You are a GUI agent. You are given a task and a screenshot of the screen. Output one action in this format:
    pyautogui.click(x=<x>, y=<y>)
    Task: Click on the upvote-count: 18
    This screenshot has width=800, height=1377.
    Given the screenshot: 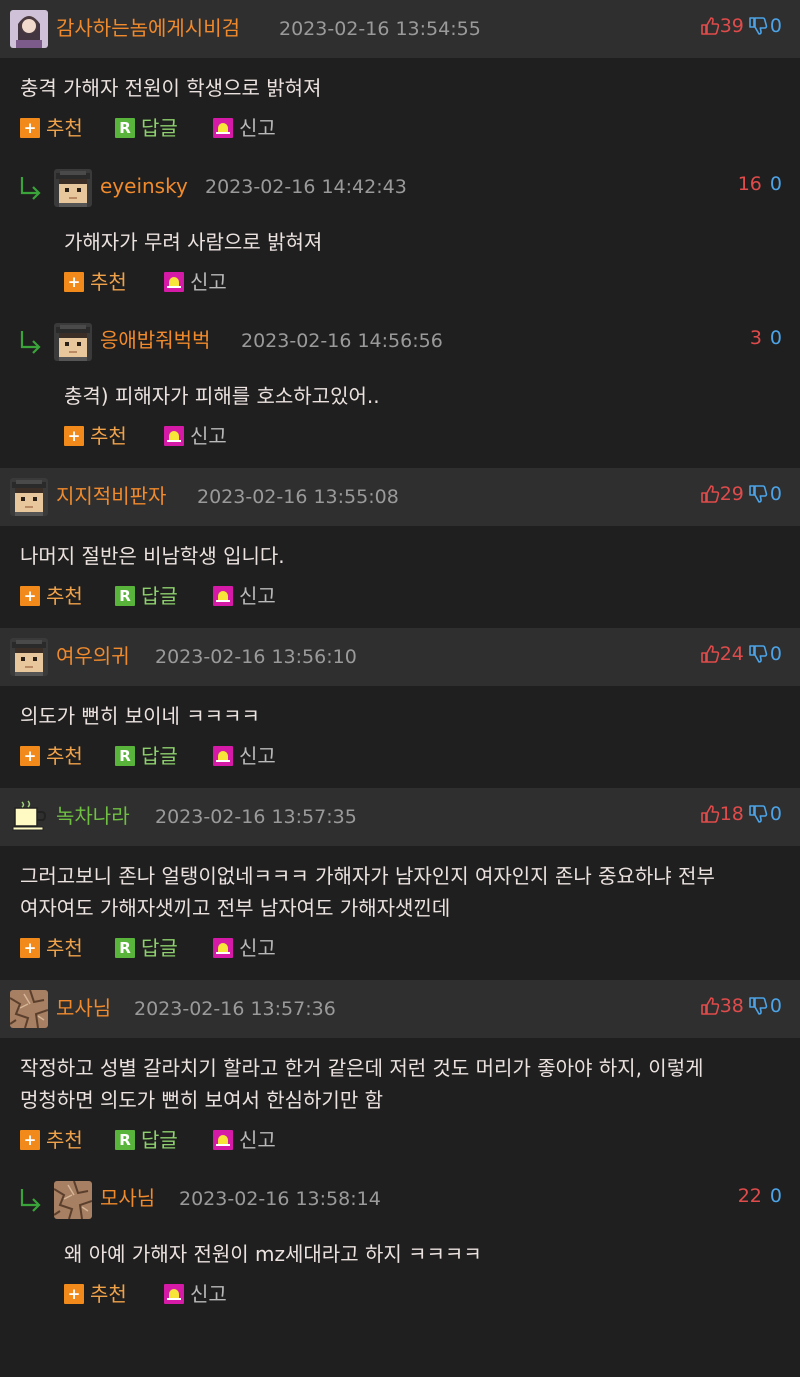 What is the action you would take?
    pyautogui.click(x=731, y=814)
    